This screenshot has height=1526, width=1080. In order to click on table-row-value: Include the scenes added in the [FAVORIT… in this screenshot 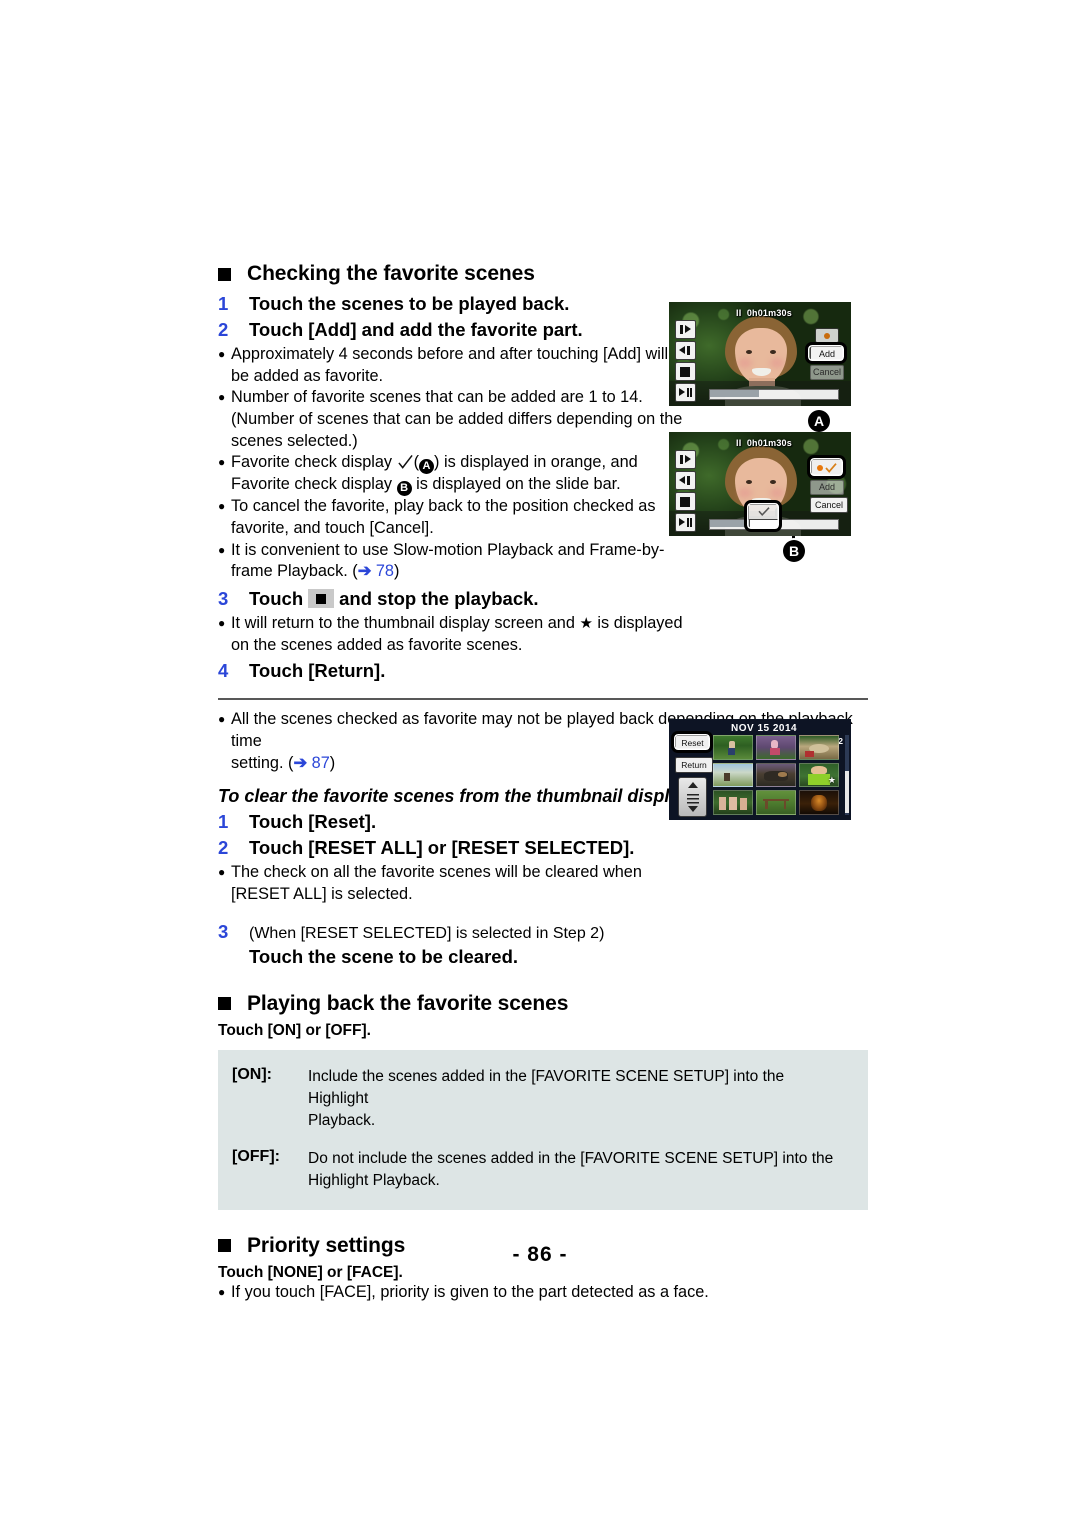, I will do `click(578, 1099)`.